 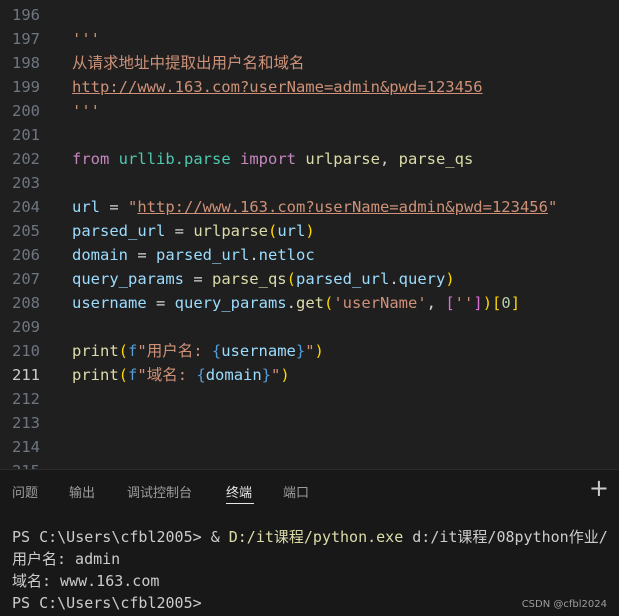 I want to click on line-number: 211, so click(x=26, y=375).